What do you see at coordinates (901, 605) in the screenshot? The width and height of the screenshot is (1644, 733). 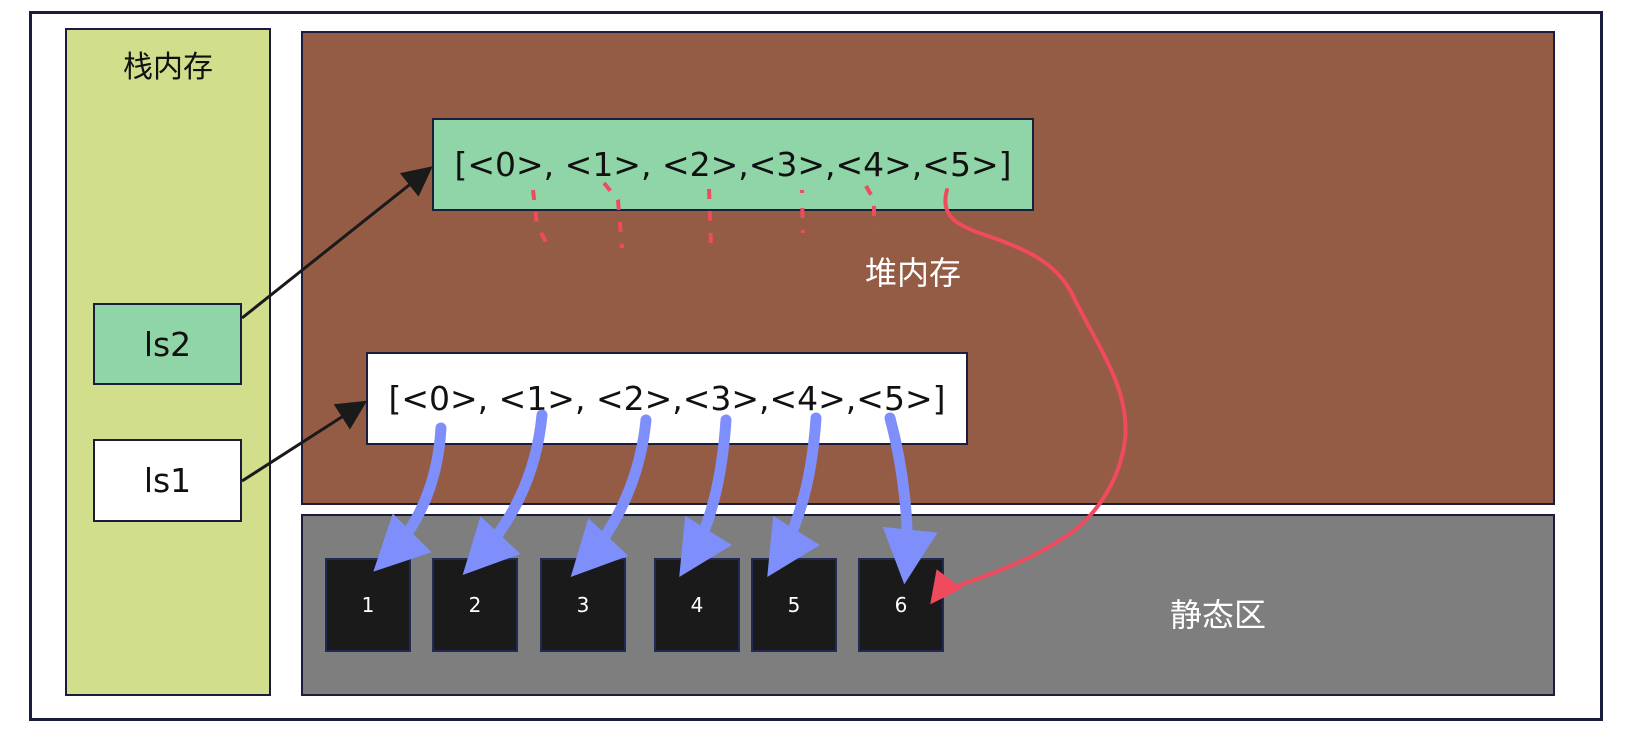 I see `int-object-6: 6` at bounding box center [901, 605].